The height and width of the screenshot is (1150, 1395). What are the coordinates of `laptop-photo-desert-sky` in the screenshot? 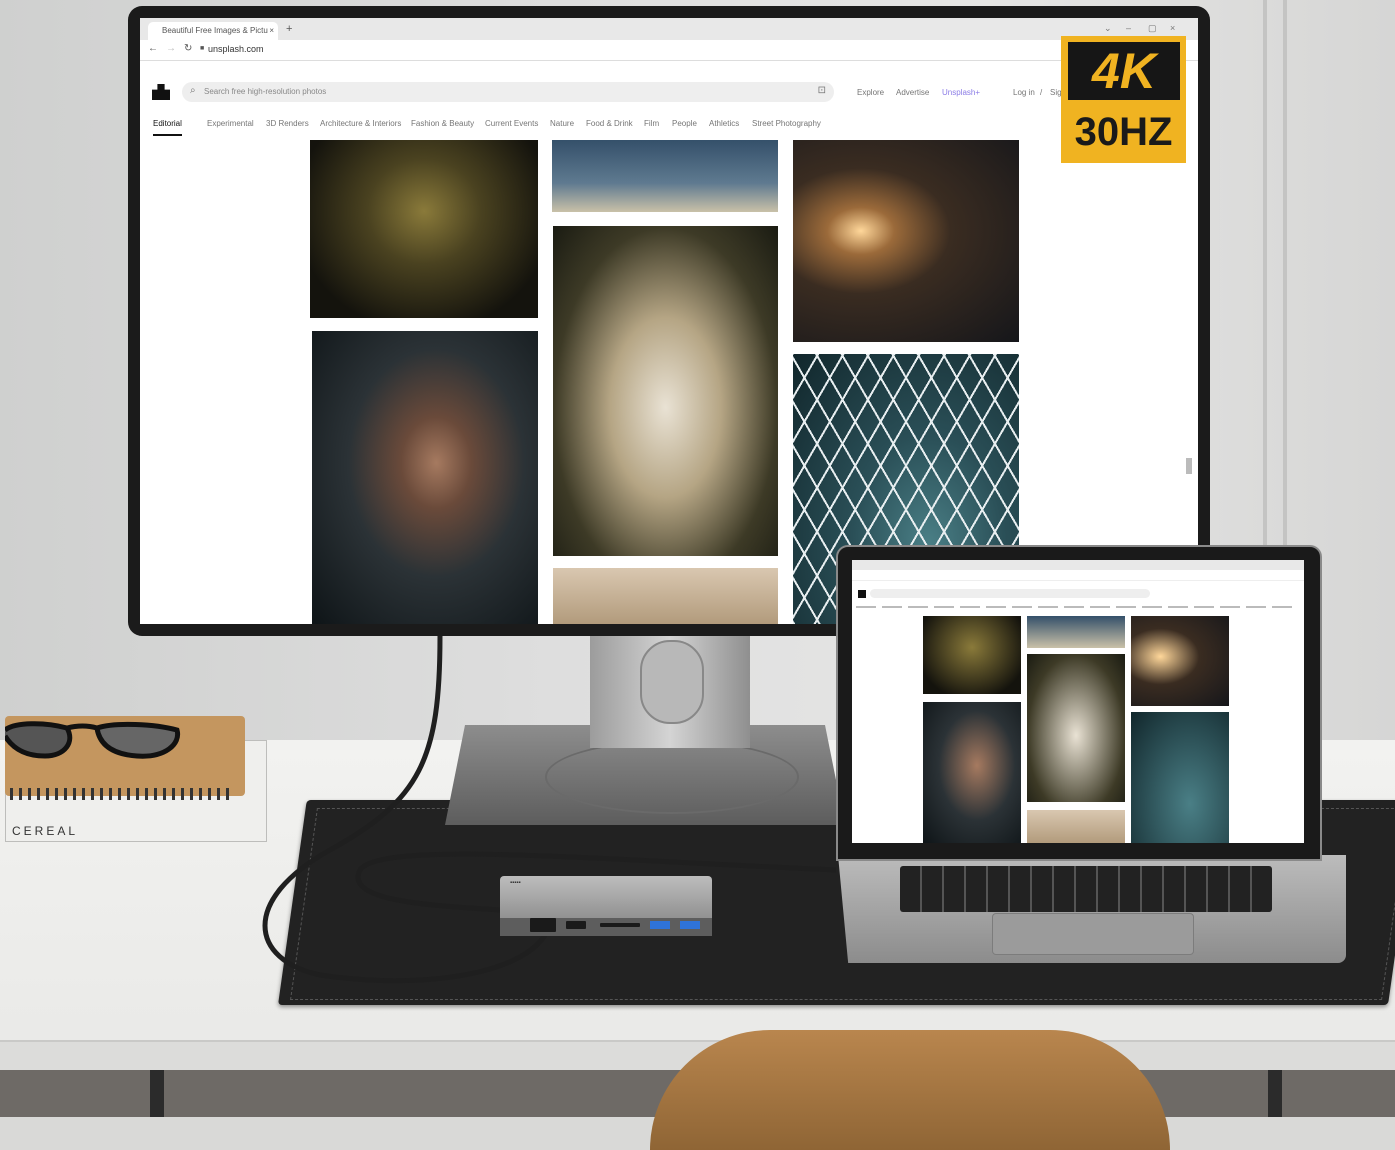 It's located at (1076, 826).